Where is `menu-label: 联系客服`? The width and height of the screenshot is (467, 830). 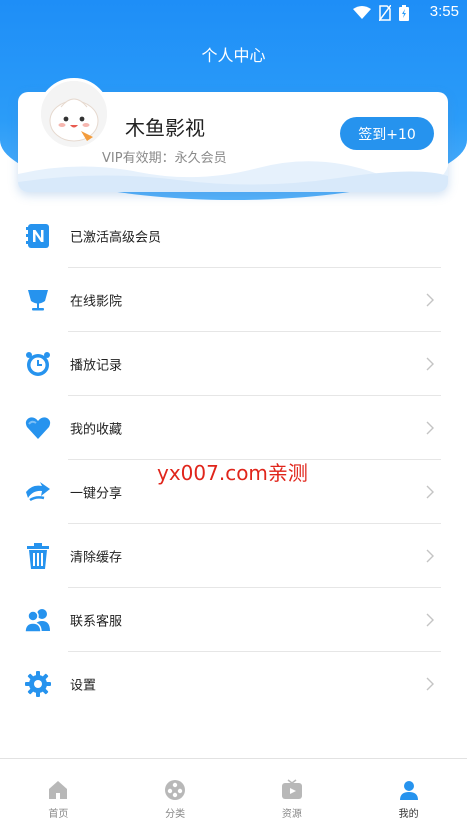 menu-label: 联系客服 is located at coordinates (96, 622).